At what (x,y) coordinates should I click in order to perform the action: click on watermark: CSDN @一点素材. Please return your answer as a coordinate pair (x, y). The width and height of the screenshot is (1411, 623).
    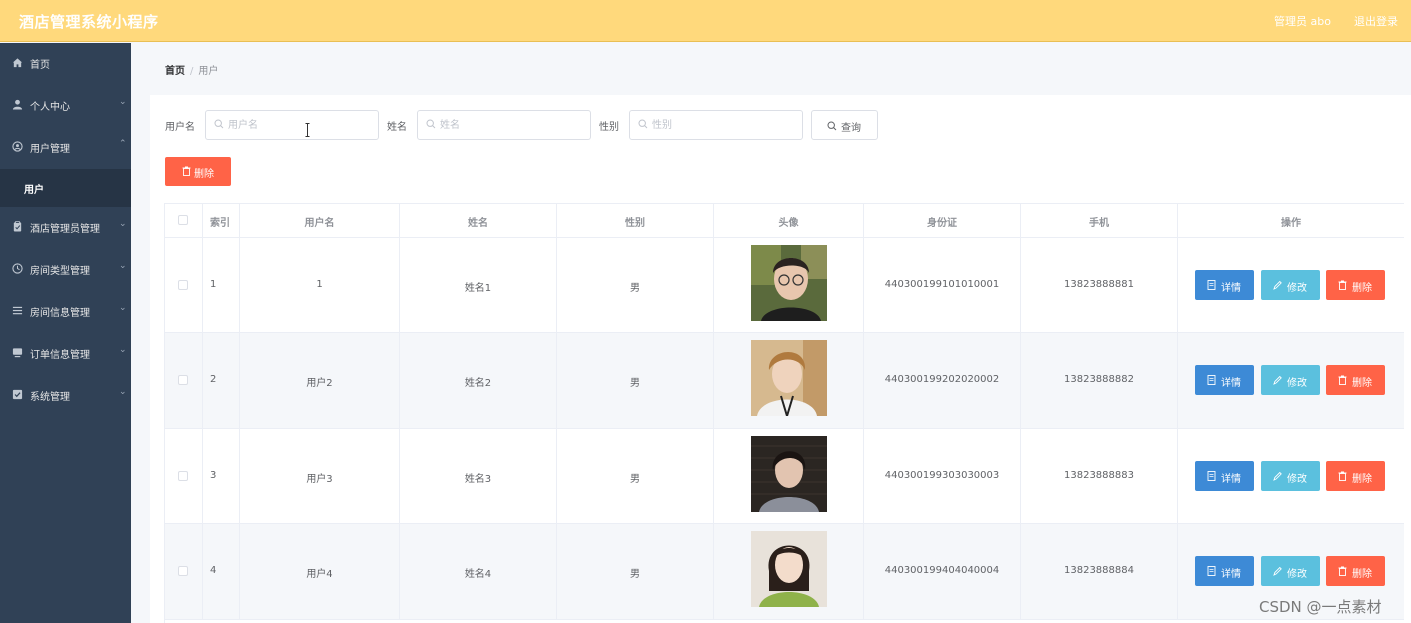
    Looking at the image, I should click on (1320, 607).